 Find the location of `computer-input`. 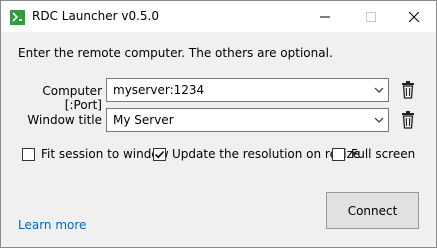

computer-input is located at coordinates (236, 90).